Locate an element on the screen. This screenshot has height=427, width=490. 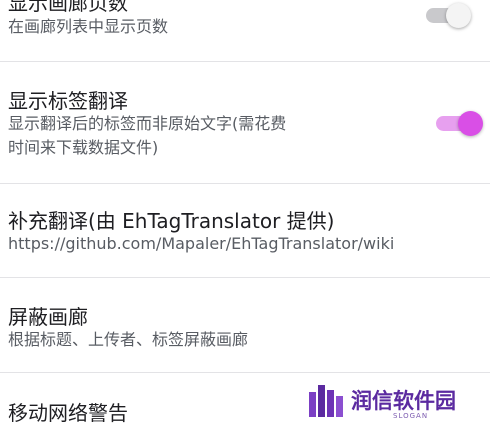
setting-show-page-count: 显示画廊页数 在画廊列表中显示页数 is located at coordinates (245, 31).